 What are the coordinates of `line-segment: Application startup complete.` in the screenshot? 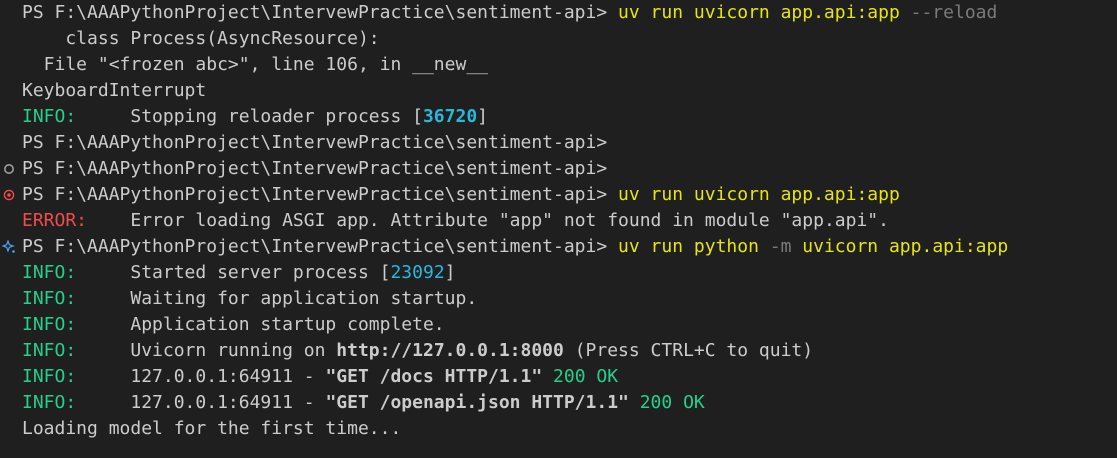 It's located at (260, 324).